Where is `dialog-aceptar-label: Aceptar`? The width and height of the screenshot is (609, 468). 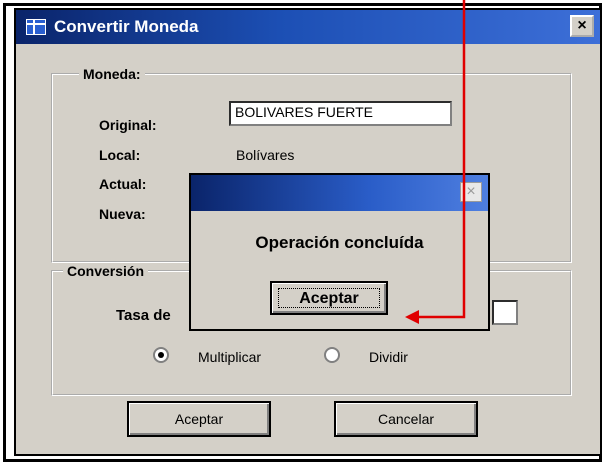
dialog-aceptar-label: Aceptar is located at coordinates (329, 298).